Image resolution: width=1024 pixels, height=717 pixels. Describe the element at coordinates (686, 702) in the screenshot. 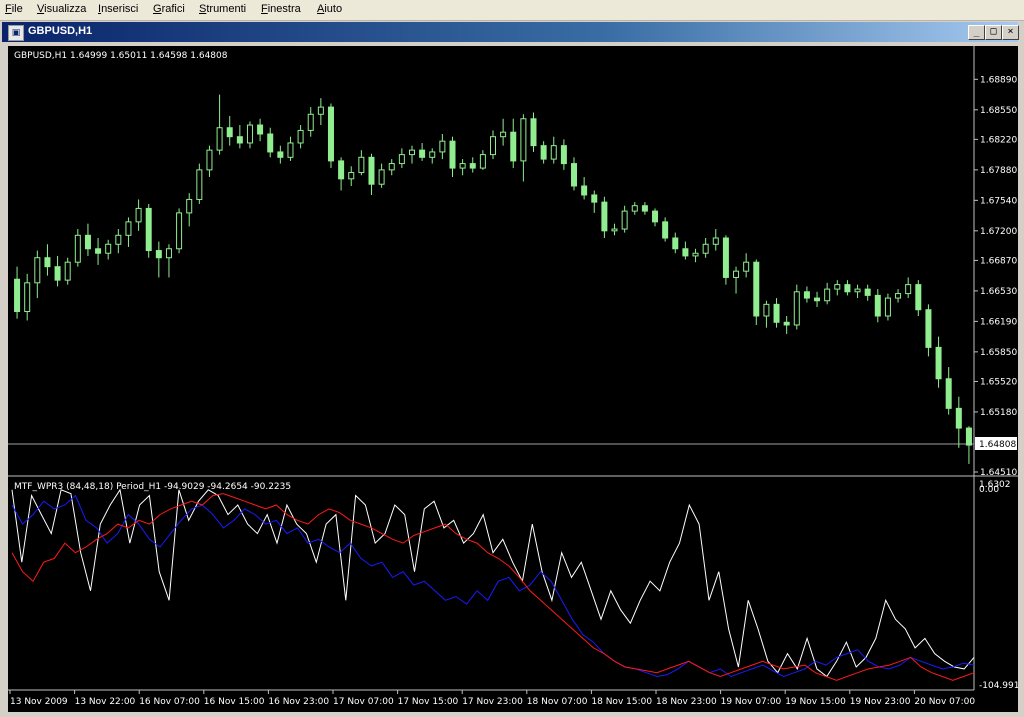

I see `time-tick-label: 18 Nov 23:00` at that location.